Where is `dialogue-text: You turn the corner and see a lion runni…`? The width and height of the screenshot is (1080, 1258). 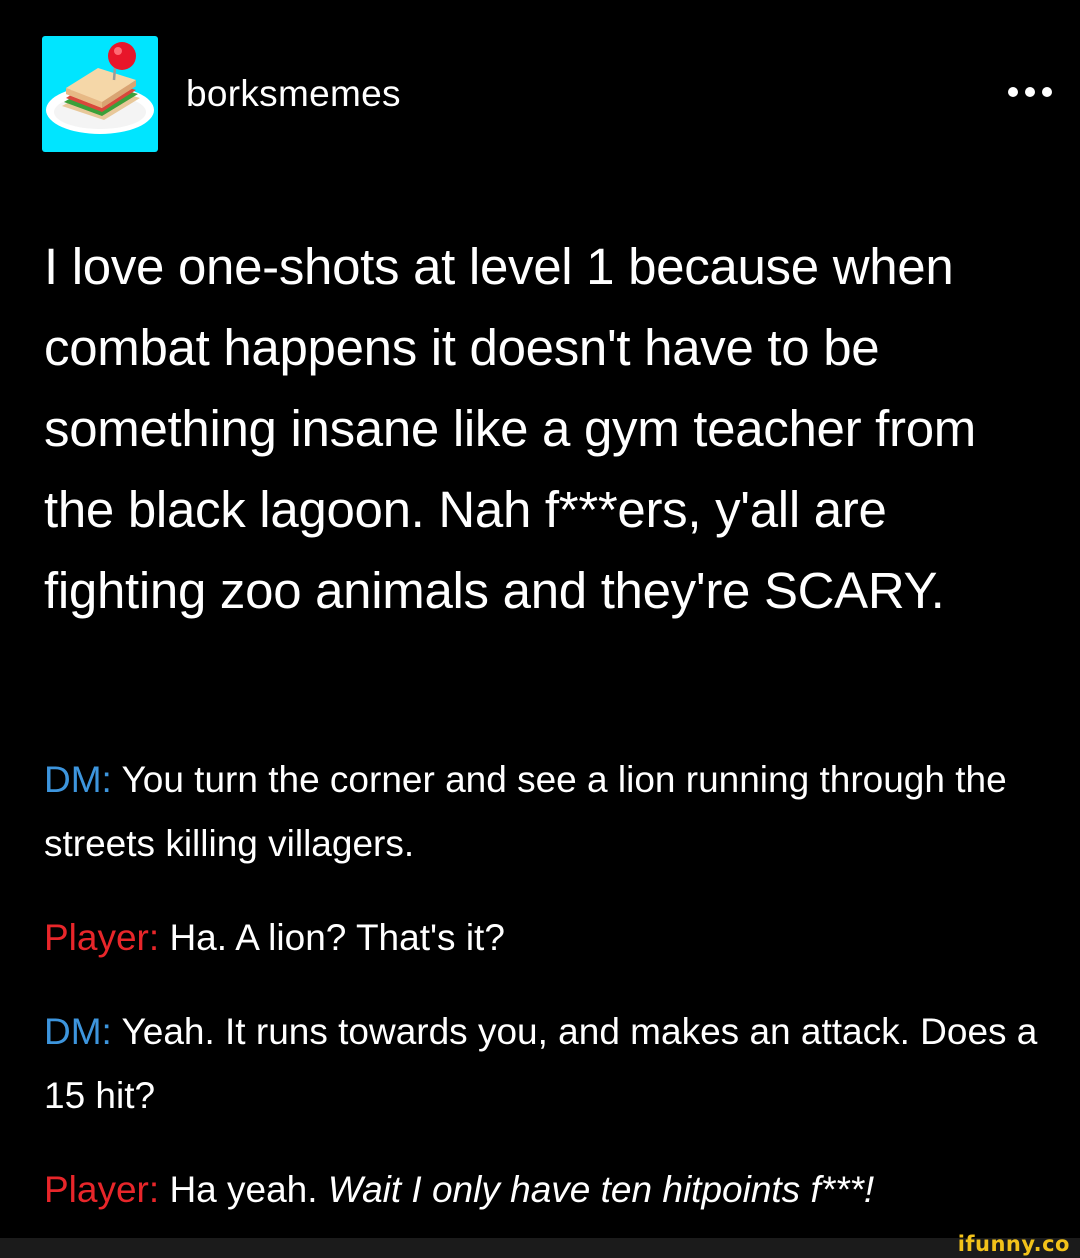 dialogue-text: You turn the corner and see a lion runni… is located at coordinates (525, 811).